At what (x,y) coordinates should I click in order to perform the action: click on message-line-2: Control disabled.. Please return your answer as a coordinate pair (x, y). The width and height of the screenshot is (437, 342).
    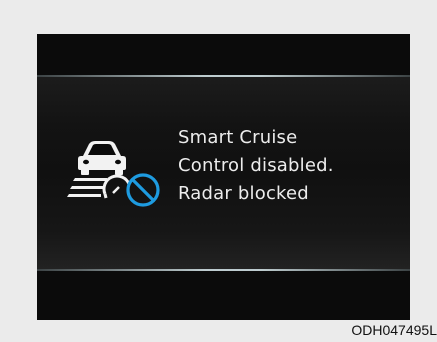
    Looking at the image, I should click on (256, 165).